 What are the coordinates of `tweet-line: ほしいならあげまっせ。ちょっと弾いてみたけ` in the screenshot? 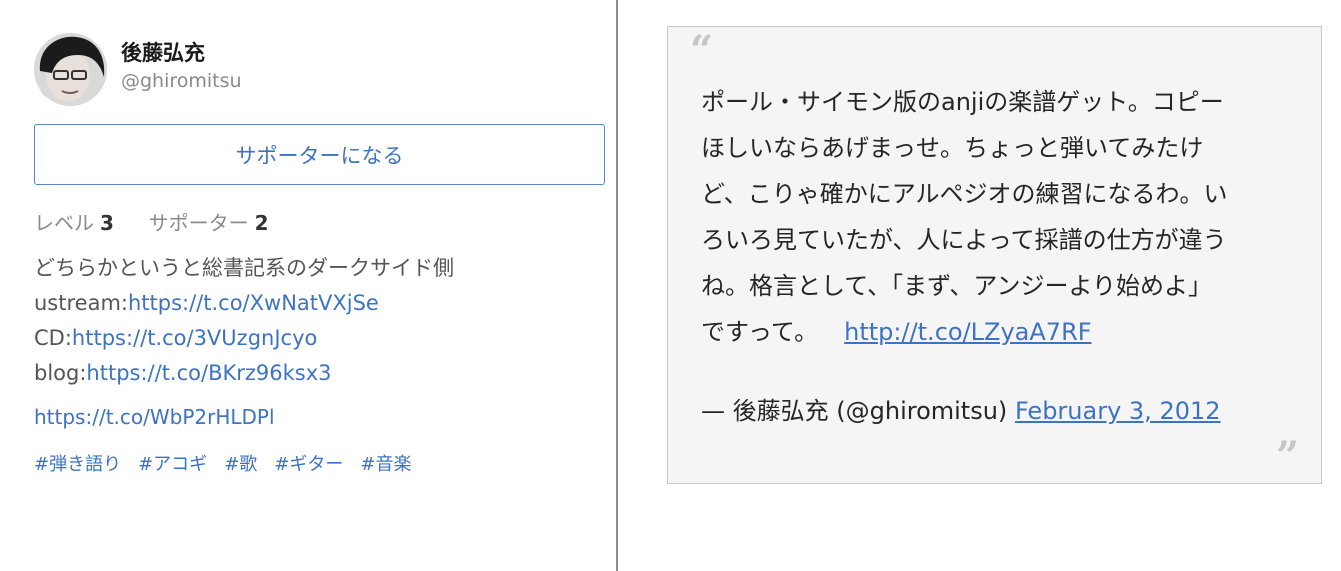 It's located at (952, 148).